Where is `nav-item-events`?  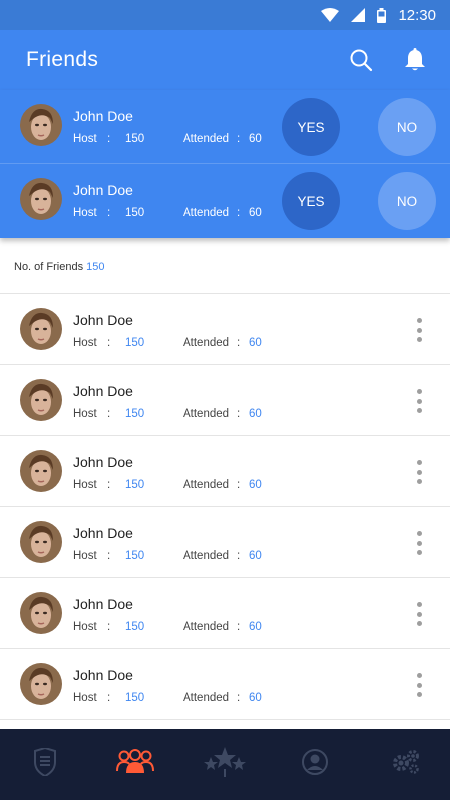
nav-item-events is located at coordinates (45, 764).